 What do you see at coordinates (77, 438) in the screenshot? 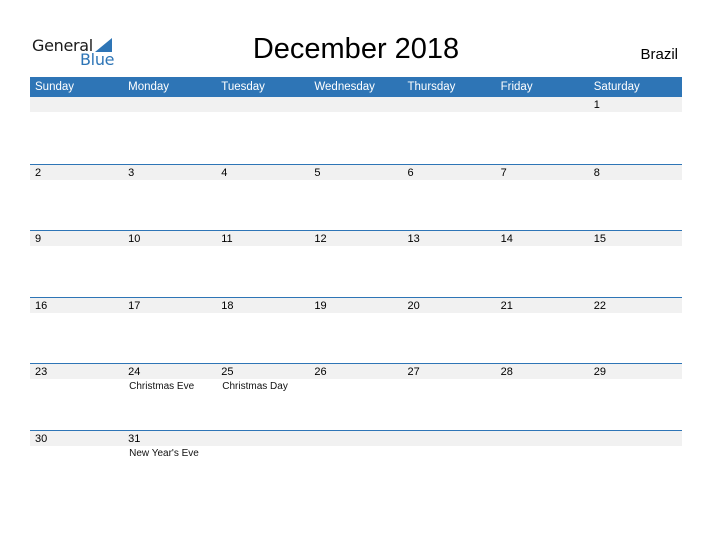
I see `day-number: 30` at bounding box center [77, 438].